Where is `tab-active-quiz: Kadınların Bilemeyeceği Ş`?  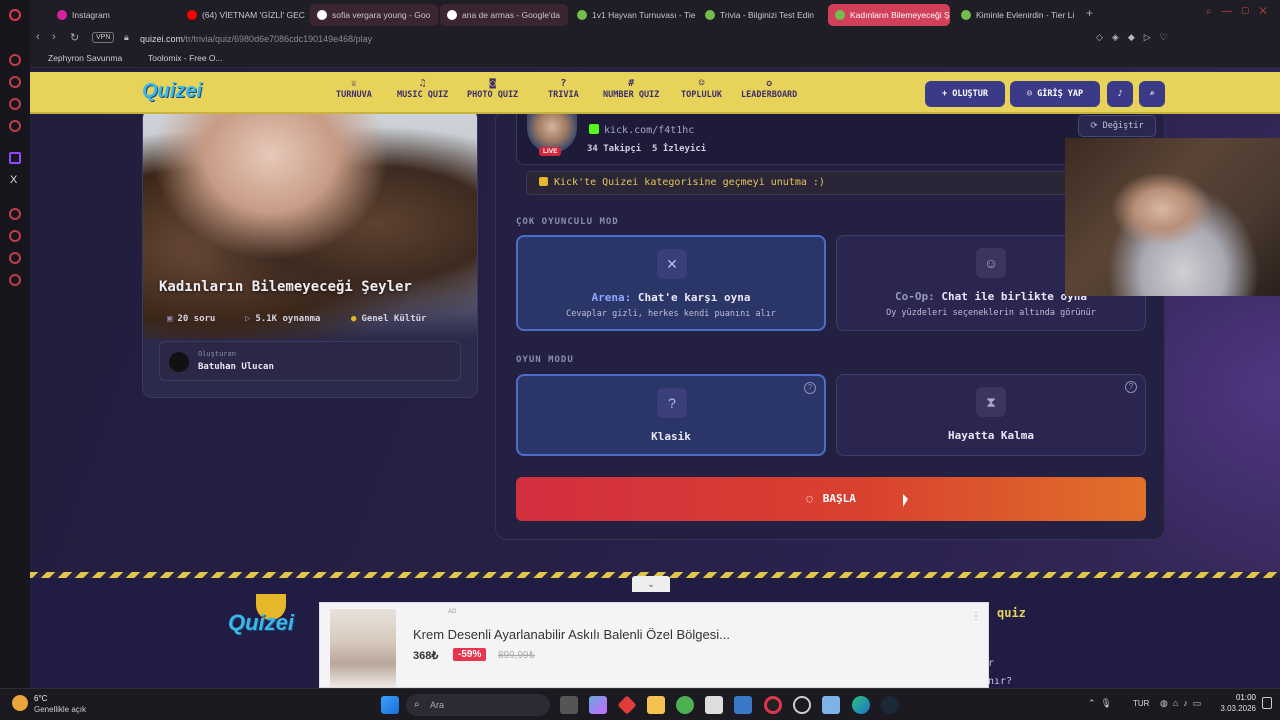 tab-active-quiz: Kadınların Bilemeyeceği Ş is located at coordinates (889, 15).